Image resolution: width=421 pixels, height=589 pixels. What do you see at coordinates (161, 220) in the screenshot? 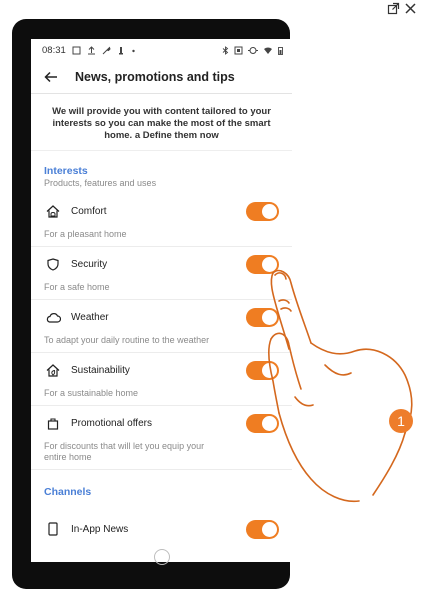
I see `interest-item-comfort: Comfort For a pleasant home` at bounding box center [161, 220].